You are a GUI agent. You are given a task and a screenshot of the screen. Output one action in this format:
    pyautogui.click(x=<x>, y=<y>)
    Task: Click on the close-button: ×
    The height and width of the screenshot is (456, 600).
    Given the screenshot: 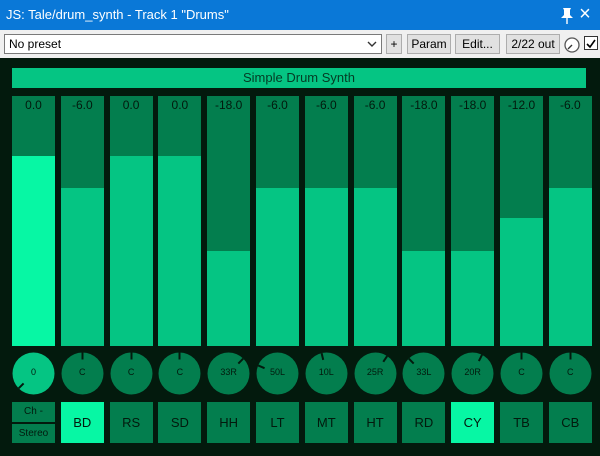 What is the action you would take?
    pyautogui.click(x=585, y=15)
    